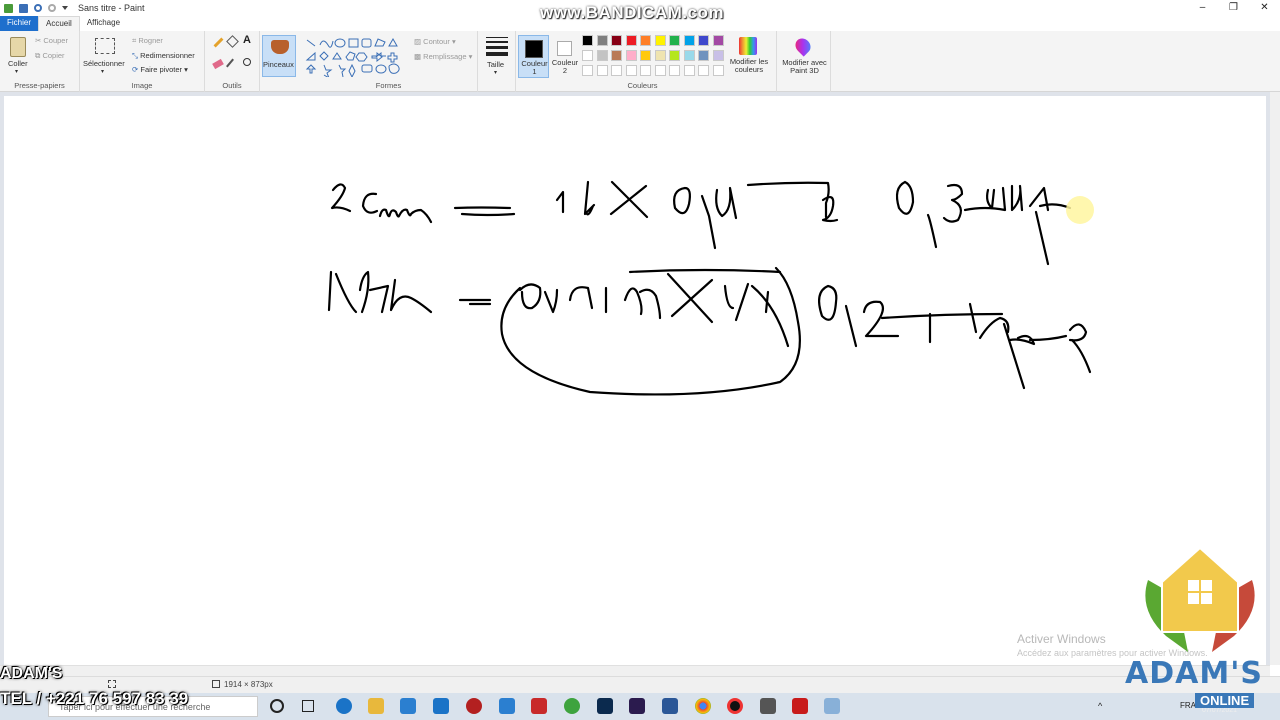  Describe the element at coordinates (59, 23) in the screenshot. I see `tab-accueil: Accueil` at that location.